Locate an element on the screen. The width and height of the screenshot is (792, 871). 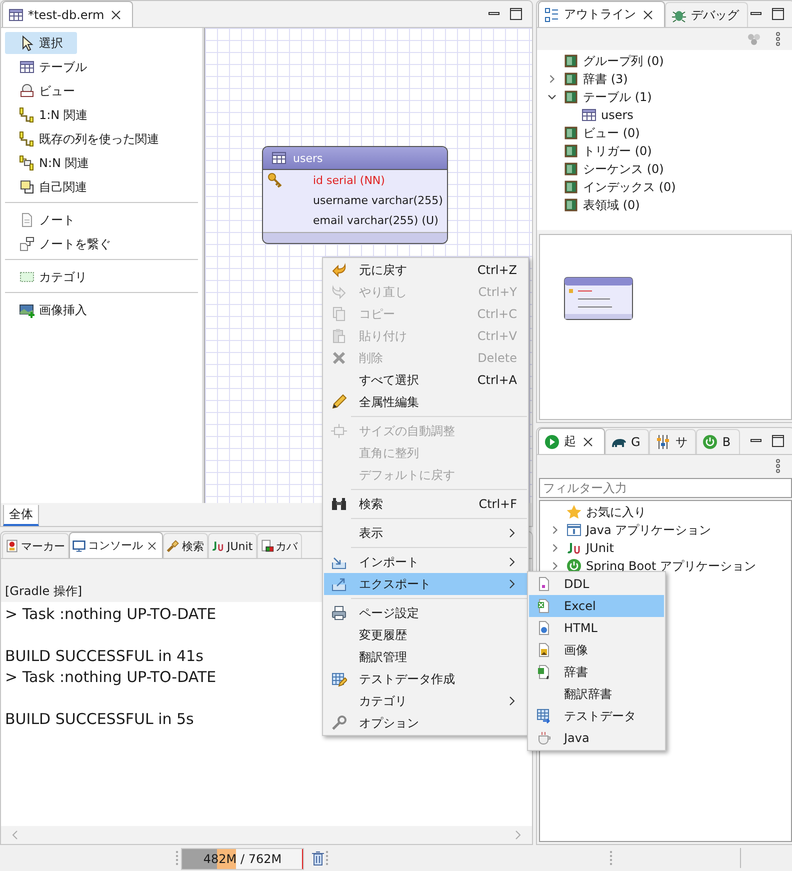
menu-item: DDL is located at coordinates (596, 584).